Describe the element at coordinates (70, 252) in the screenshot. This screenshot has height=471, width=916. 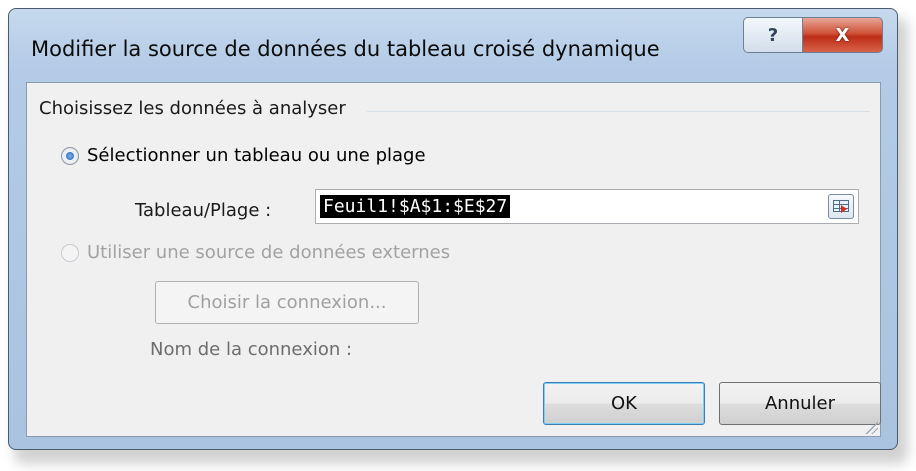
I see `radio-unchecked-icon` at that location.